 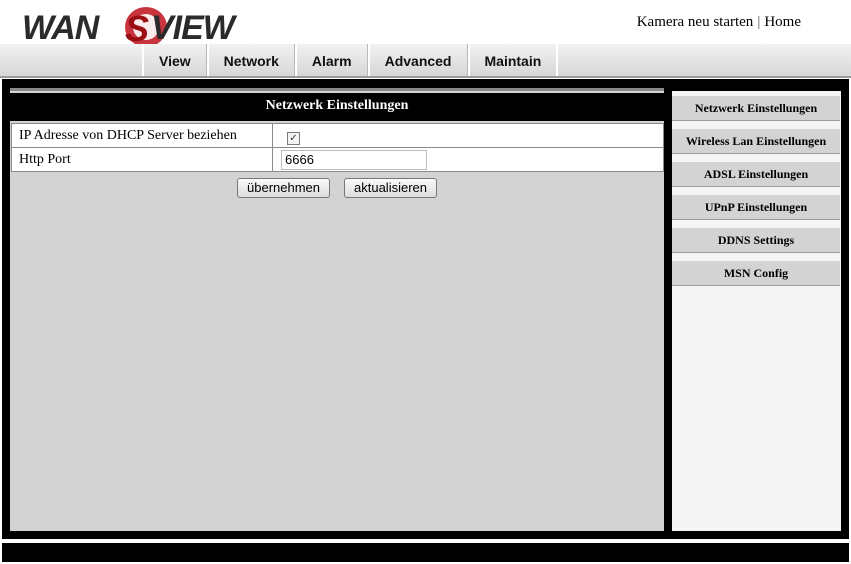 I want to click on main-nav: View Network Alarm Advanced Maintain, so click(x=425, y=61).